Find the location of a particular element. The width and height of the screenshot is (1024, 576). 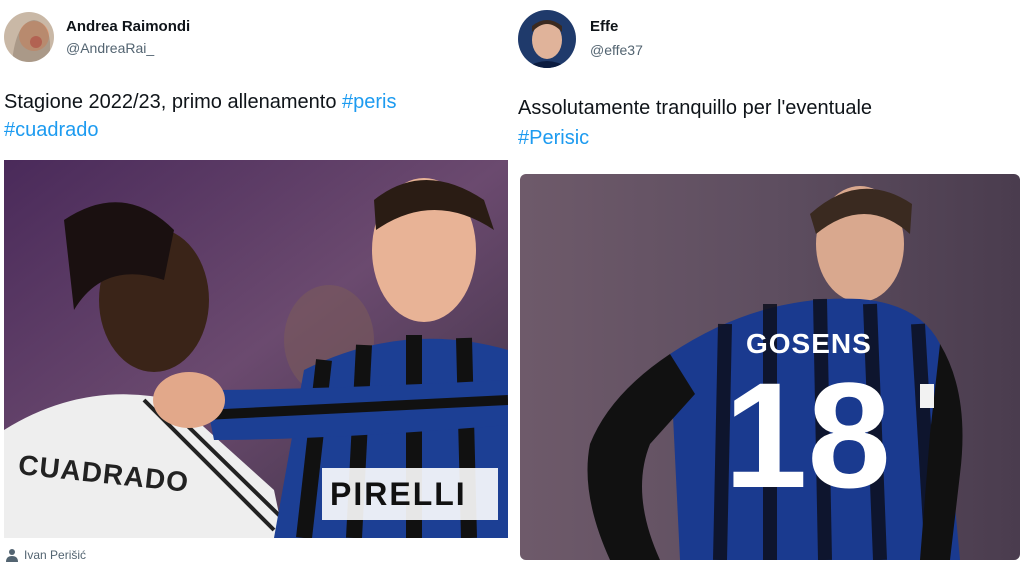

hashtag-cuadrado: #cuadrado is located at coordinates (51, 130).